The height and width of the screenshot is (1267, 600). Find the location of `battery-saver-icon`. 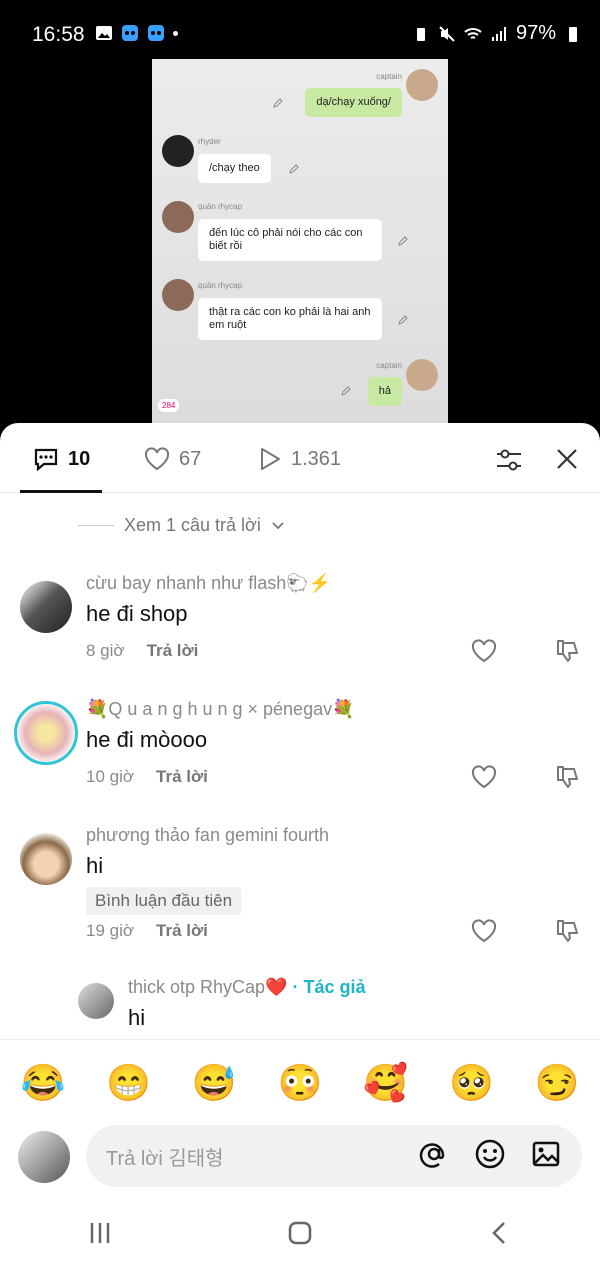

battery-saver-icon is located at coordinates (420, 34).